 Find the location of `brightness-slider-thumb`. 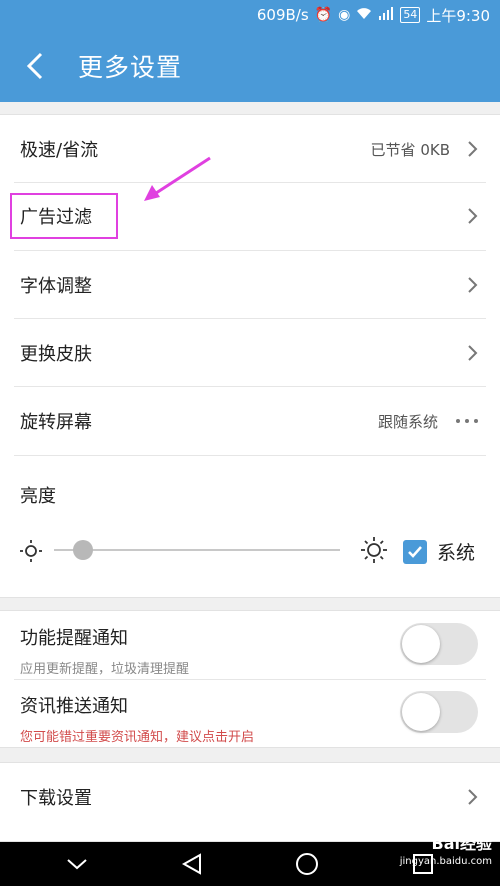

brightness-slider-thumb is located at coordinates (82, 550).